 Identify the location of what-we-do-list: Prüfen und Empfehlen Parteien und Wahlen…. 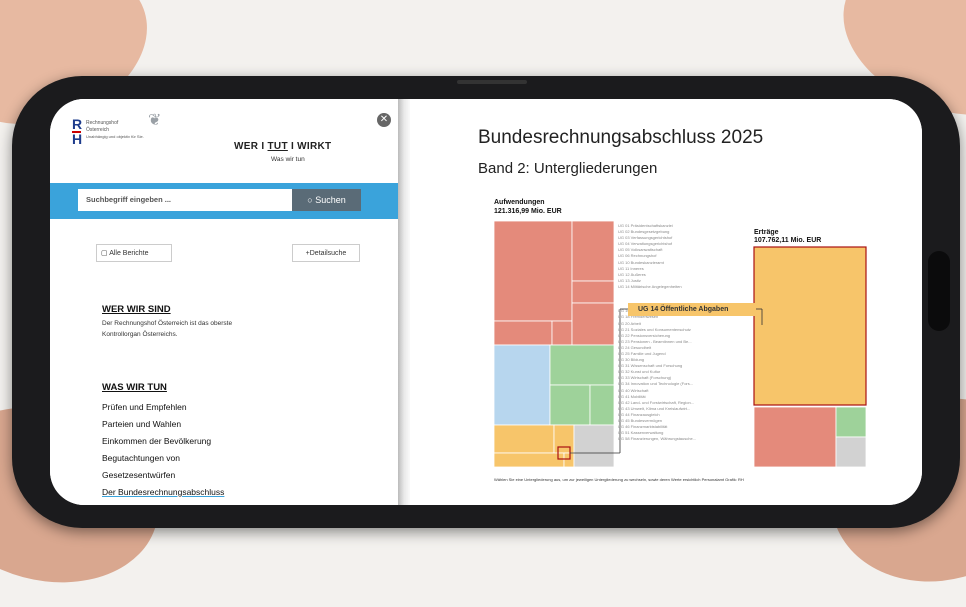
(192, 450).